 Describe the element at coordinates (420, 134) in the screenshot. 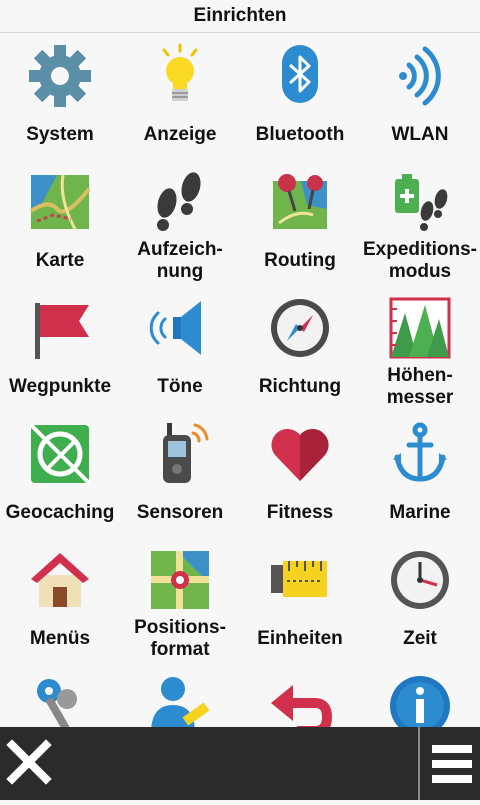

I see `tile-label: WLAN` at that location.